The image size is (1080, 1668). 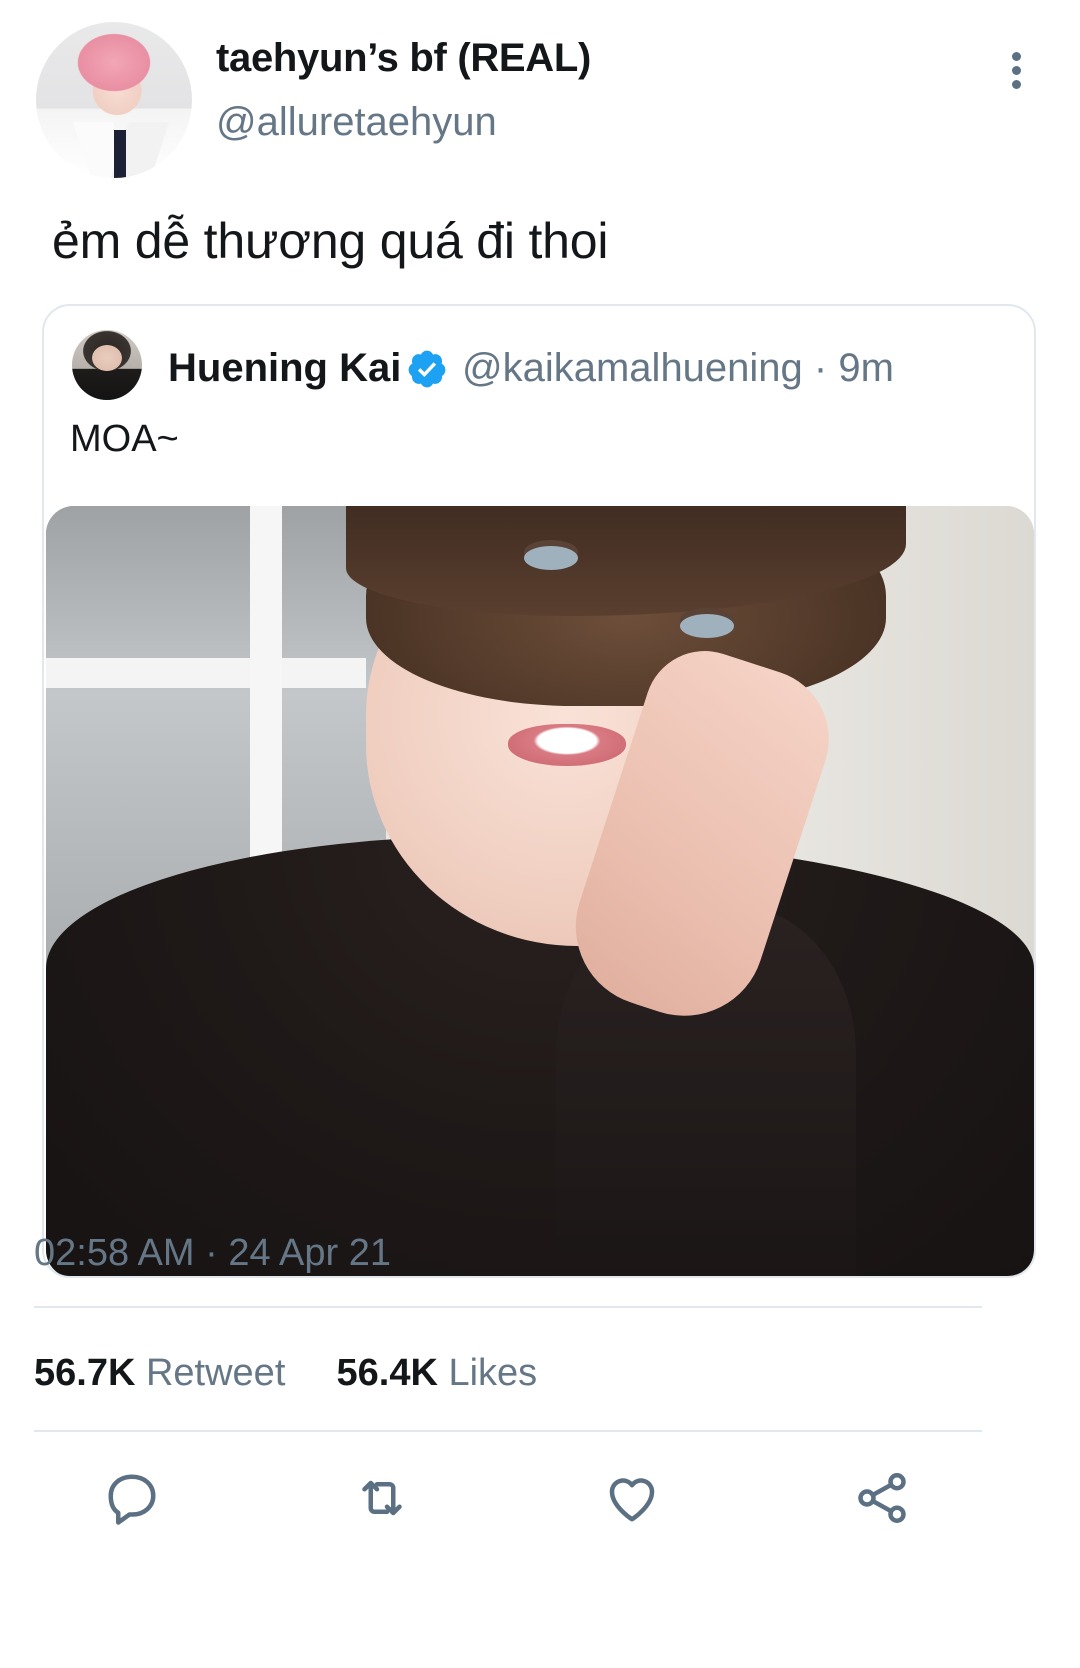 What do you see at coordinates (427, 369) in the screenshot?
I see `verified-badge-icon` at bounding box center [427, 369].